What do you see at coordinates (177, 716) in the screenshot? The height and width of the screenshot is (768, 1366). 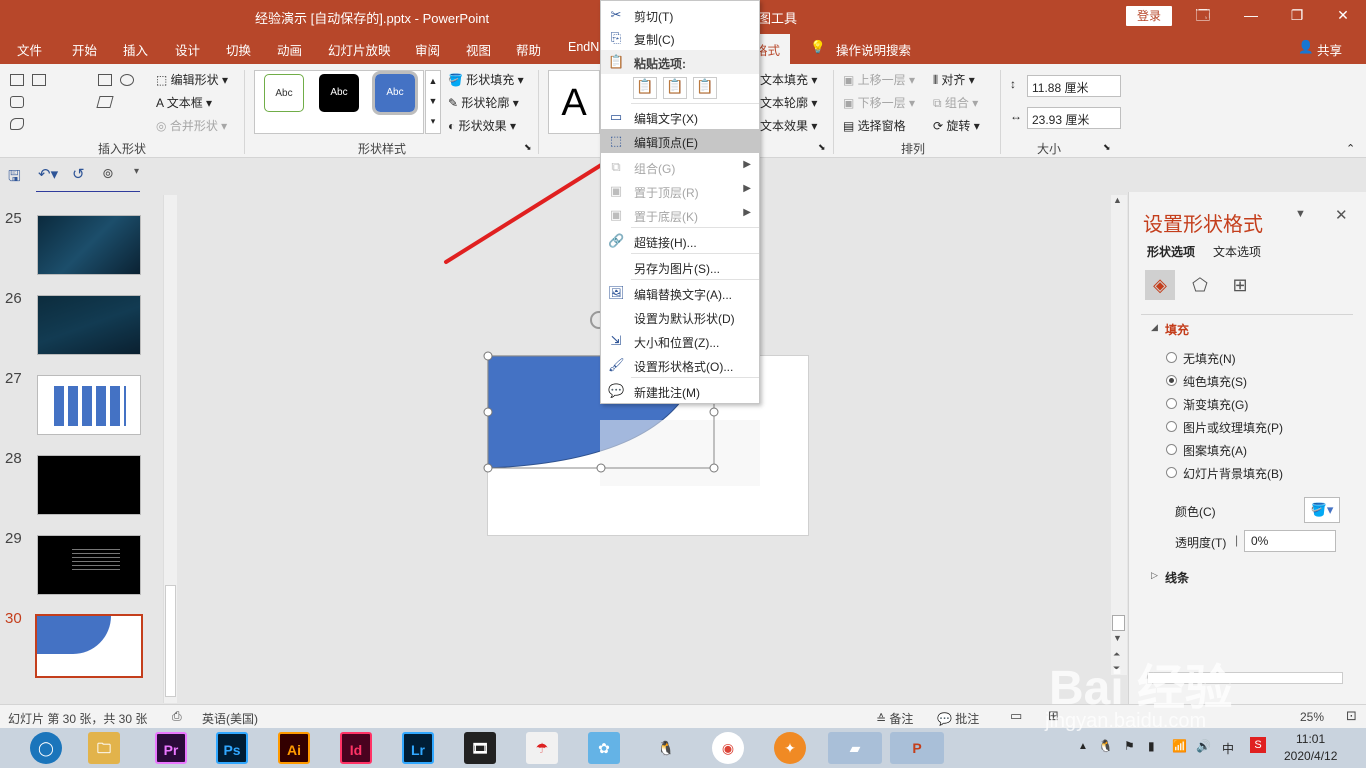 I see `spellcheck-icon: ⎙` at bounding box center [177, 716].